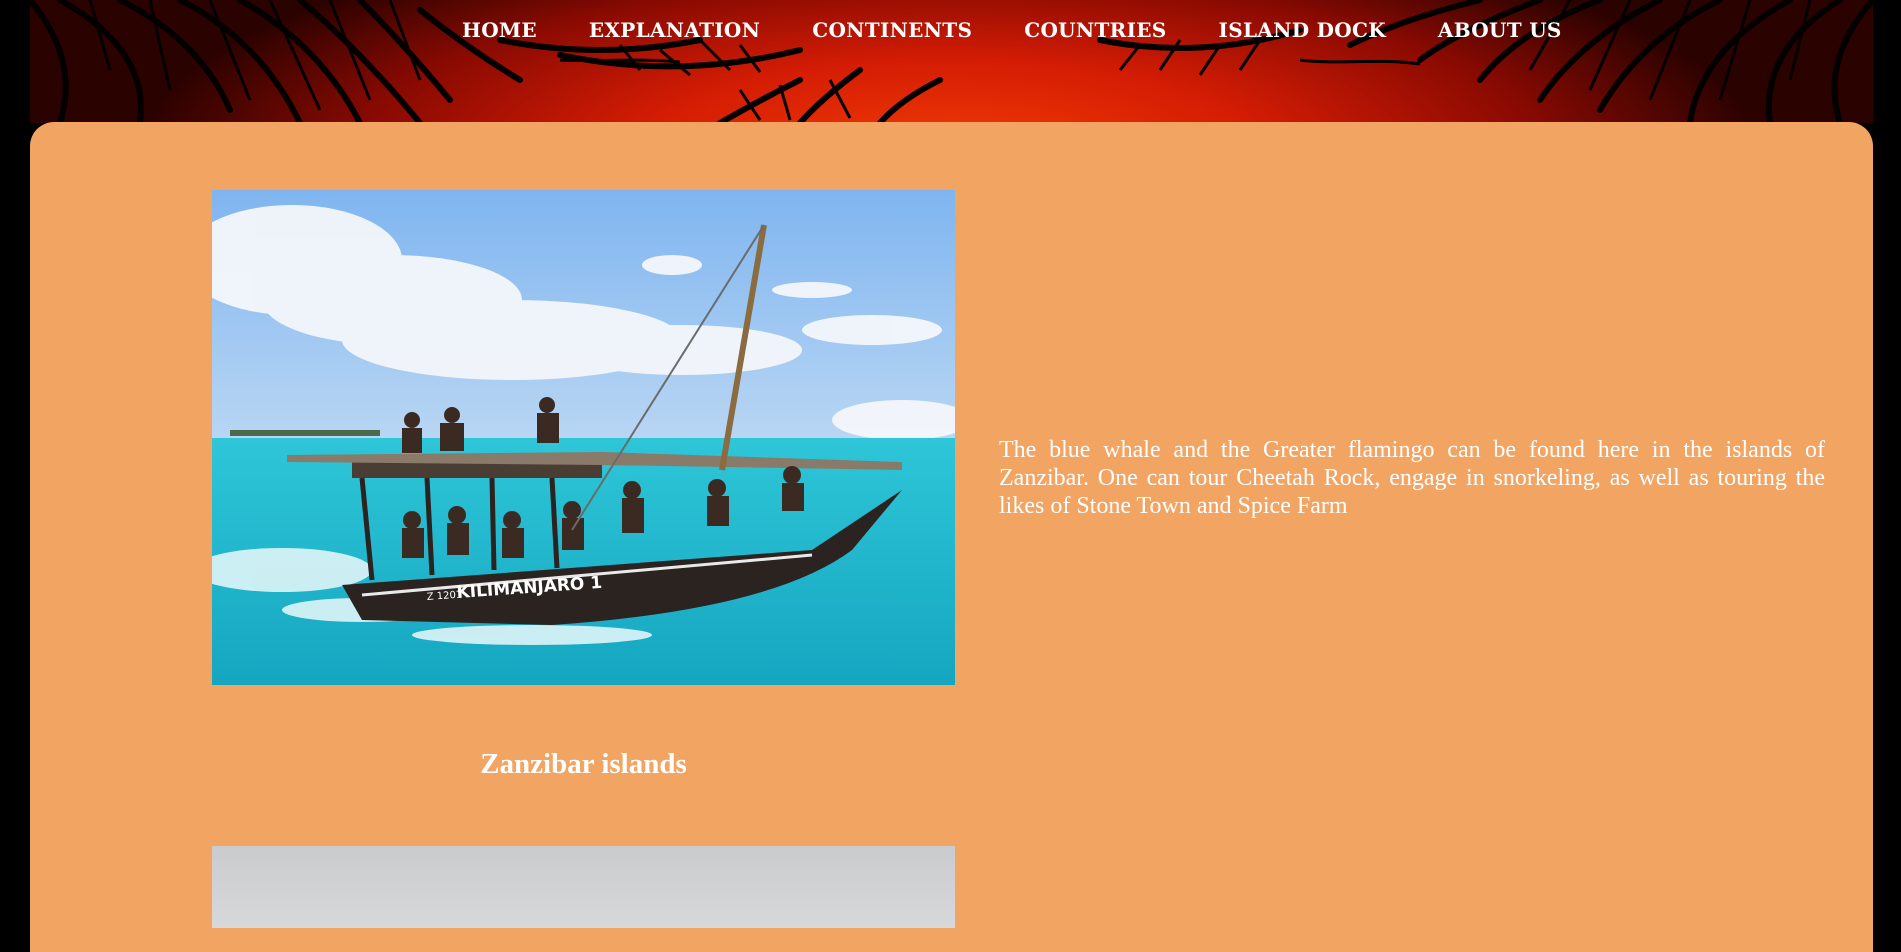 This screenshot has width=1901, height=952. Describe the element at coordinates (1500, 30) in the screenshot. I see `nav-about-us-link: ABOUT US` at that location.